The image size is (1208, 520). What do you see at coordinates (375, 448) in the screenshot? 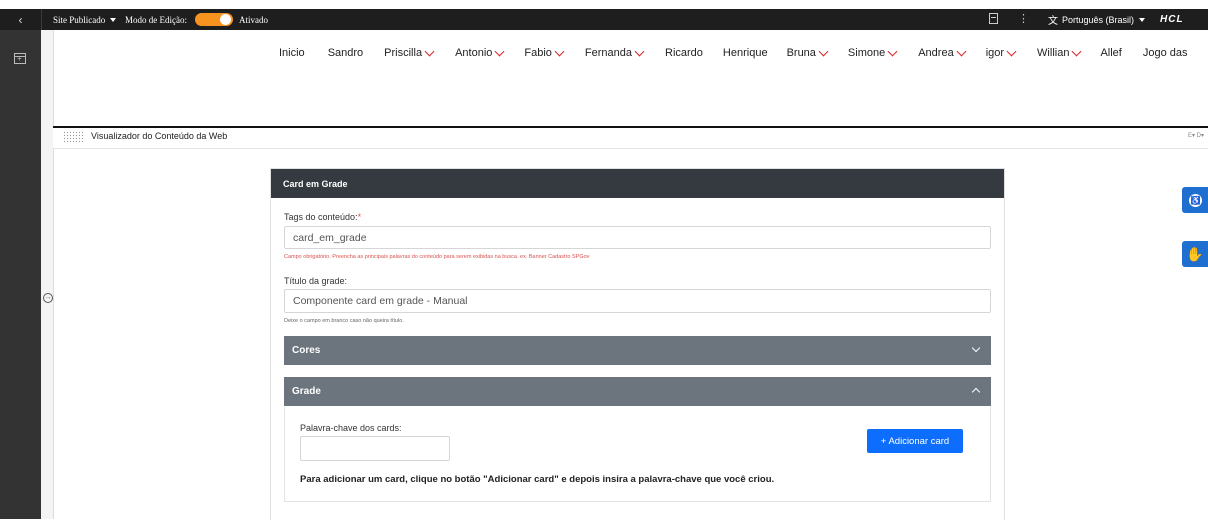
I see `keyword-input` at bounding box center [375, 448].